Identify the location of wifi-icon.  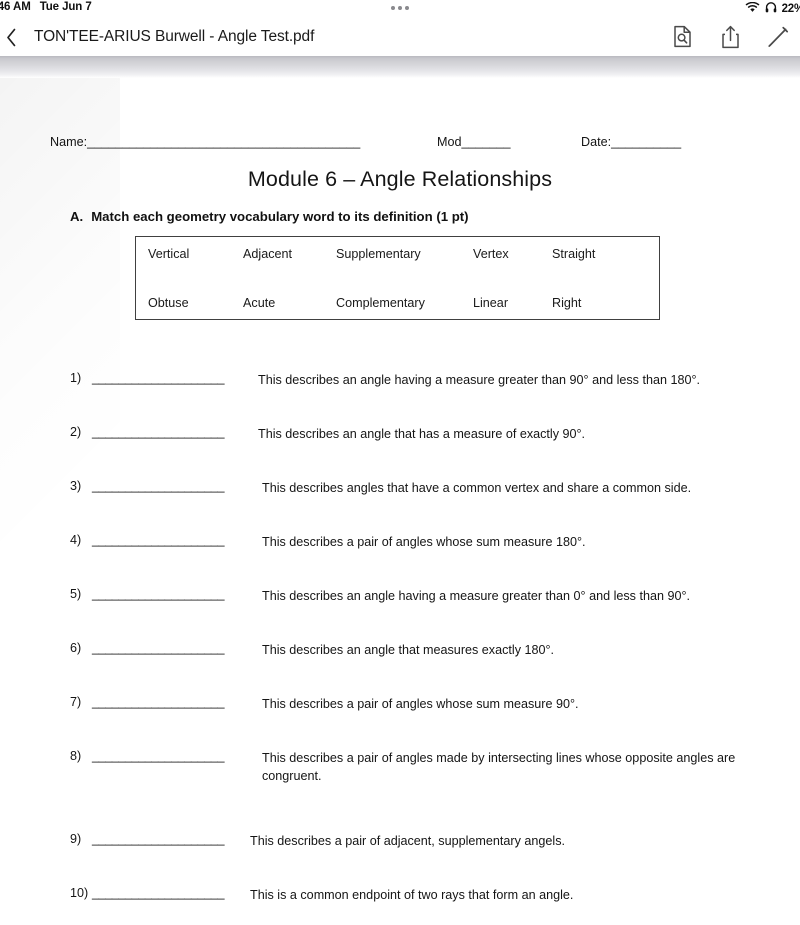
(752, 8).